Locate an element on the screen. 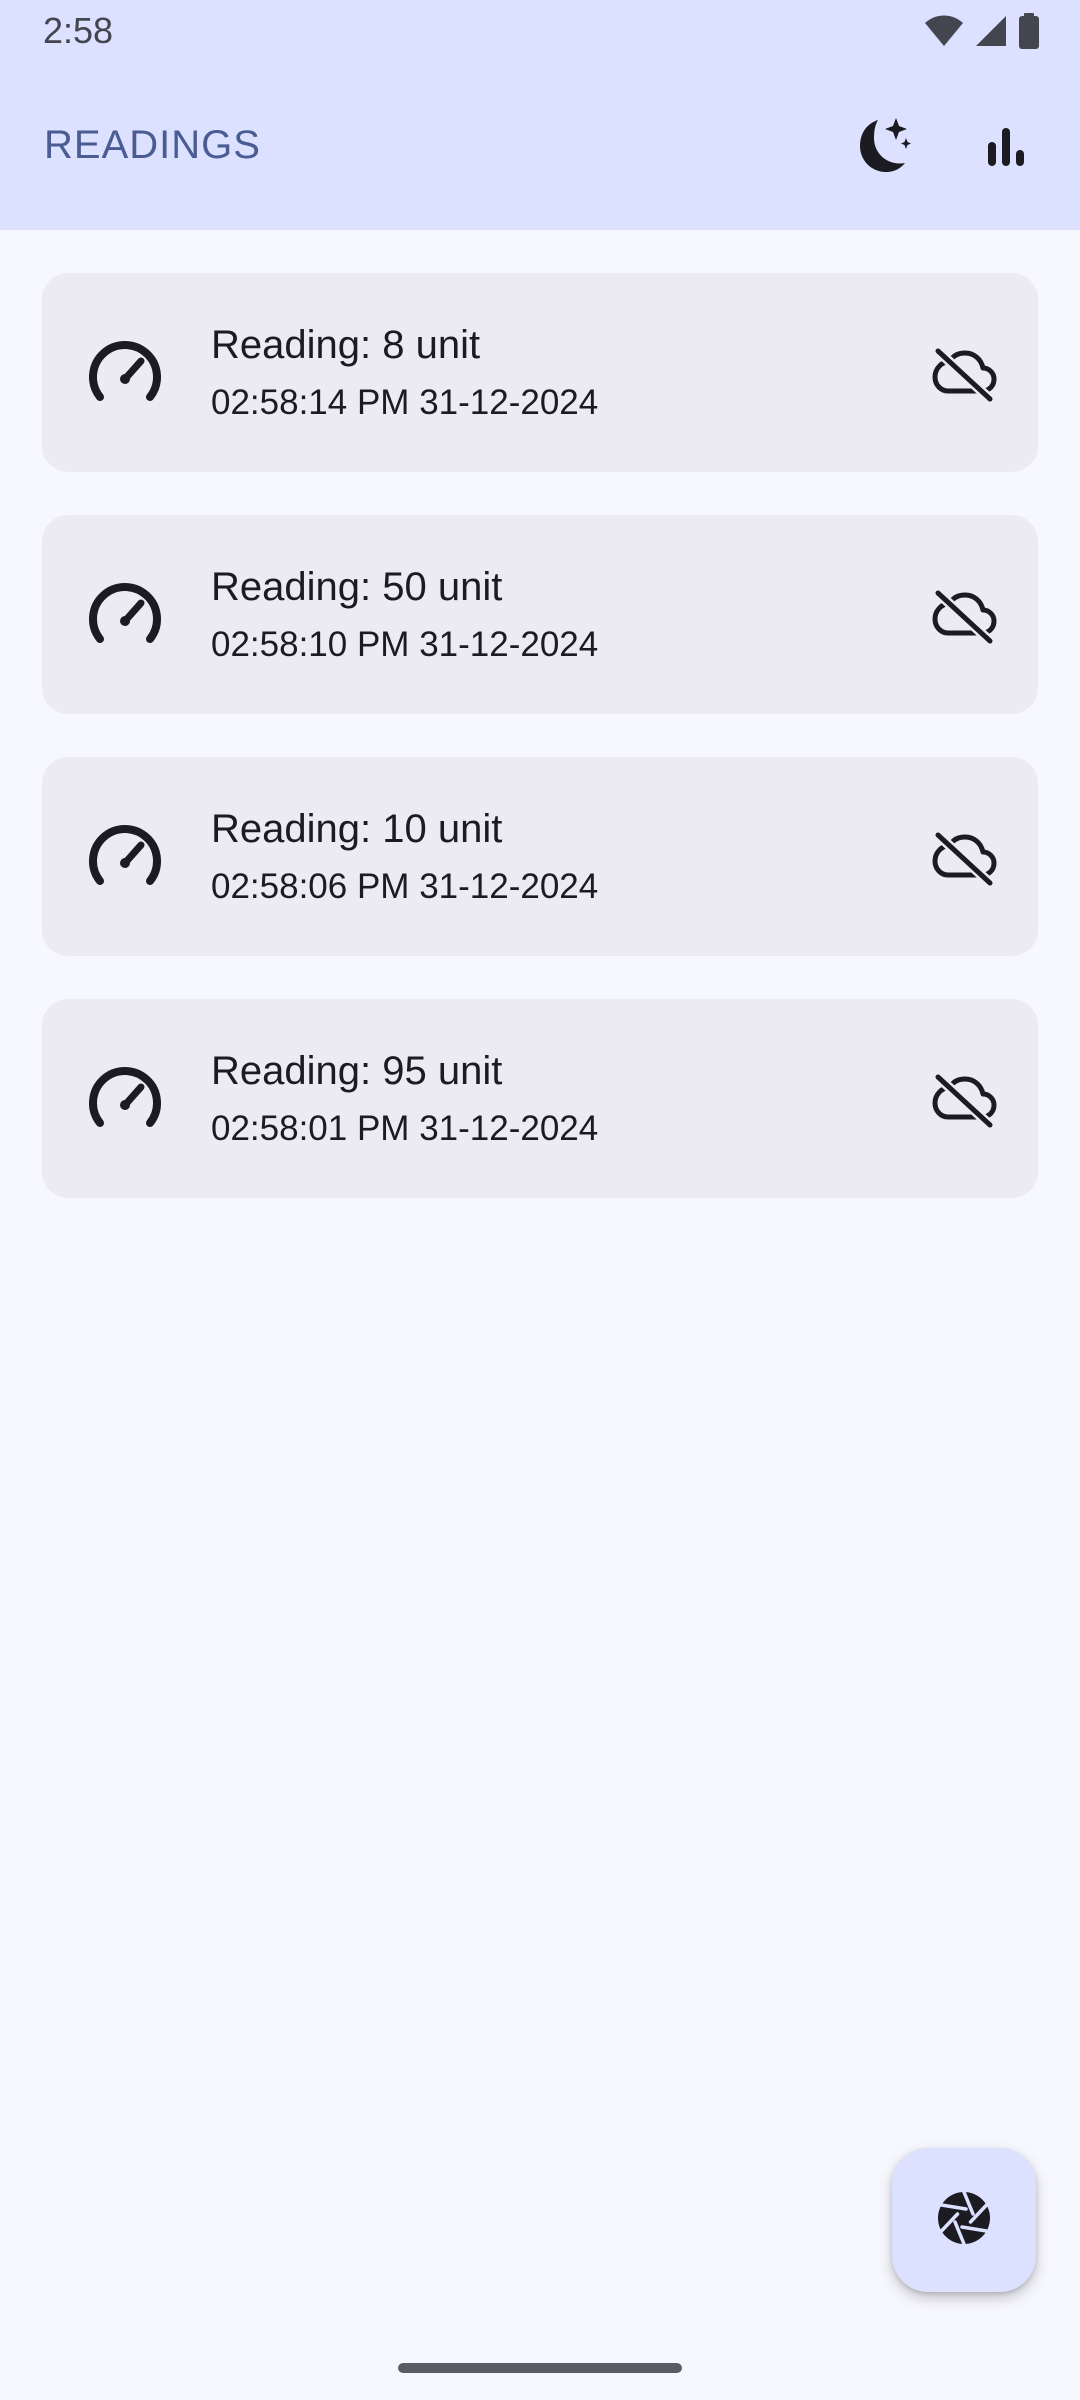 Image resolution: width=1080 pixels, height=2400 pixels. dark-mode-icon is located at coordinates (880, 148).